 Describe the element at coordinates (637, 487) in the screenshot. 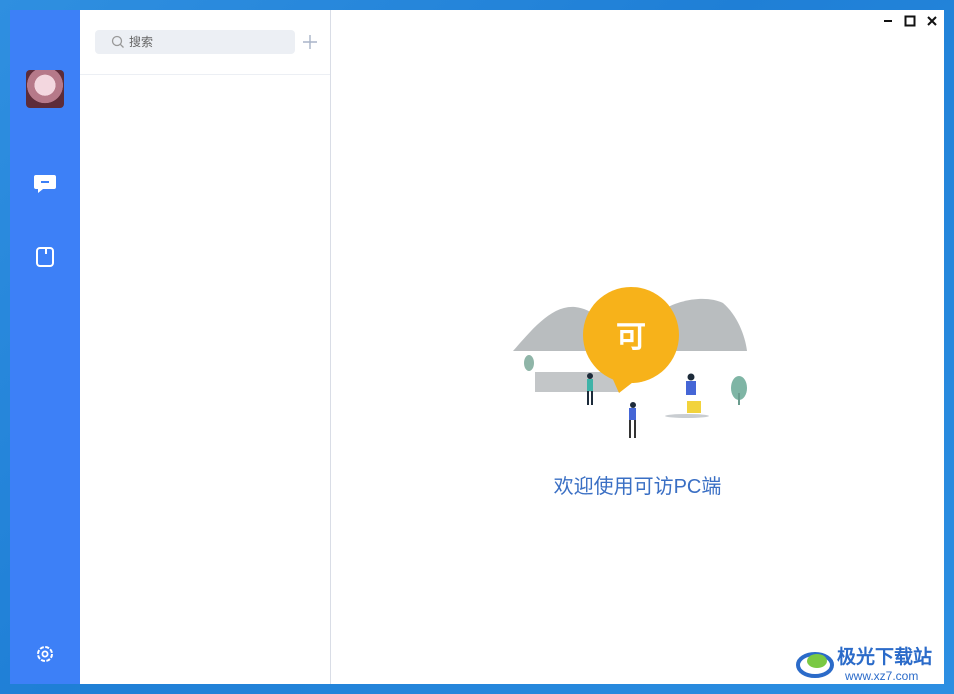

I see `welcome-text: 欢迎使用可访PC端` at that location.